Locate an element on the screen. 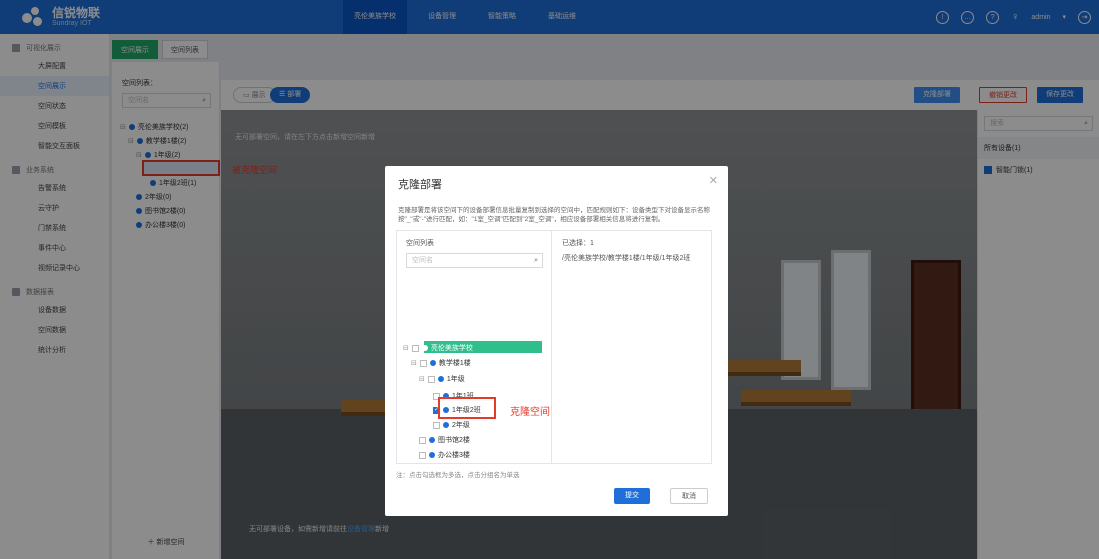 The width and height of the screenshot is (1099, 559). target-space-highlight is located at coordinates (467, 408).